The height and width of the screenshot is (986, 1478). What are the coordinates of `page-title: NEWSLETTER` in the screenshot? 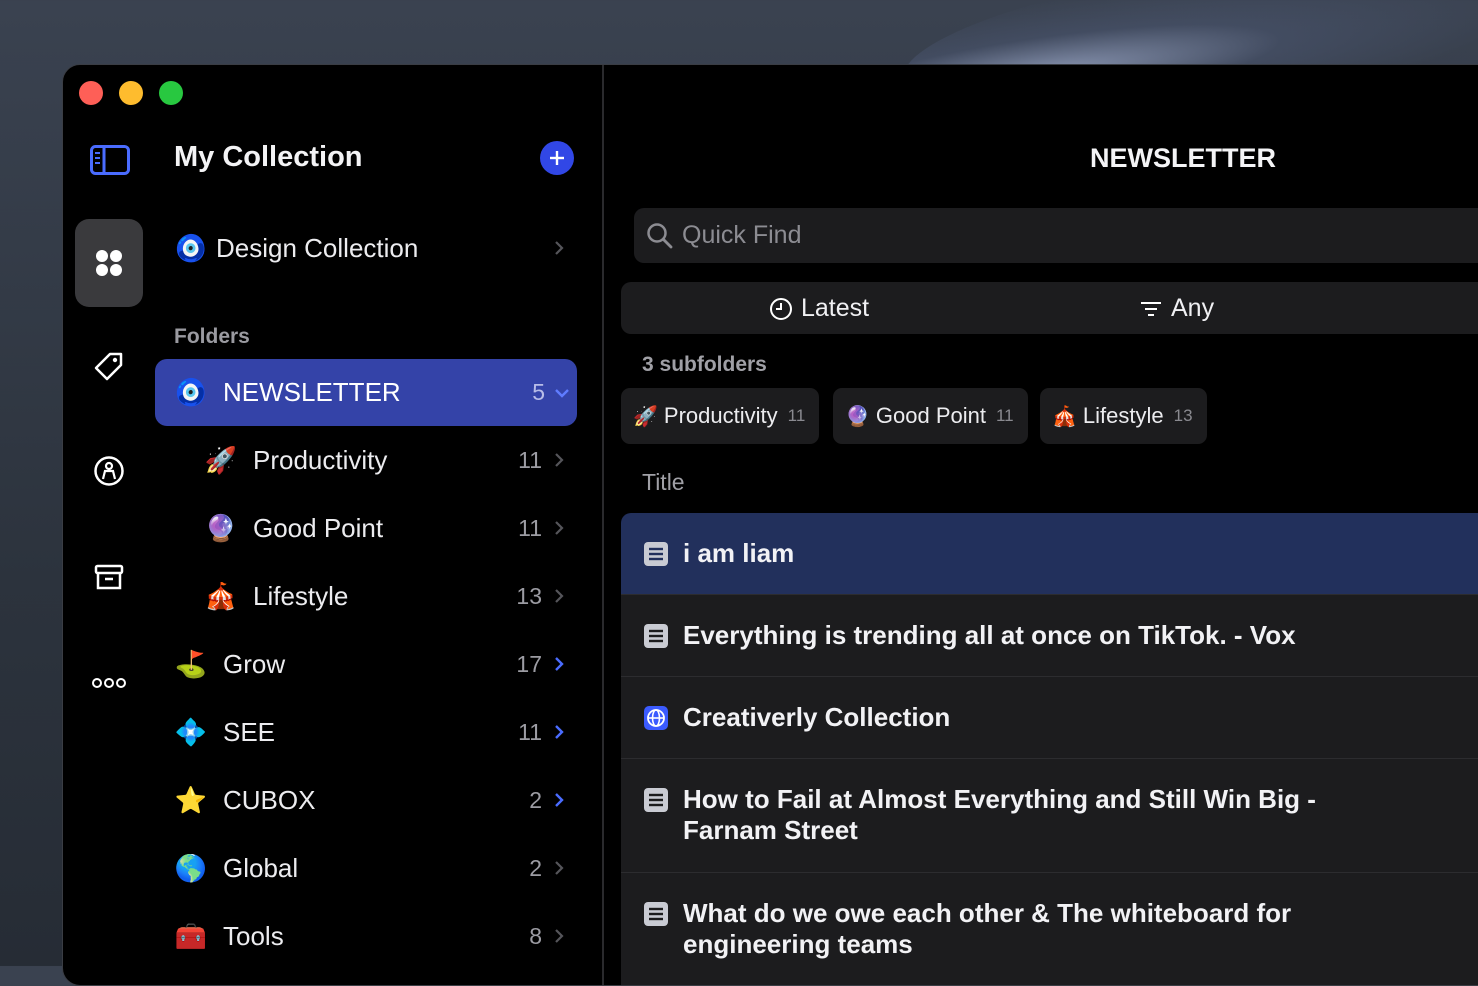 It's located at (1183, 158).